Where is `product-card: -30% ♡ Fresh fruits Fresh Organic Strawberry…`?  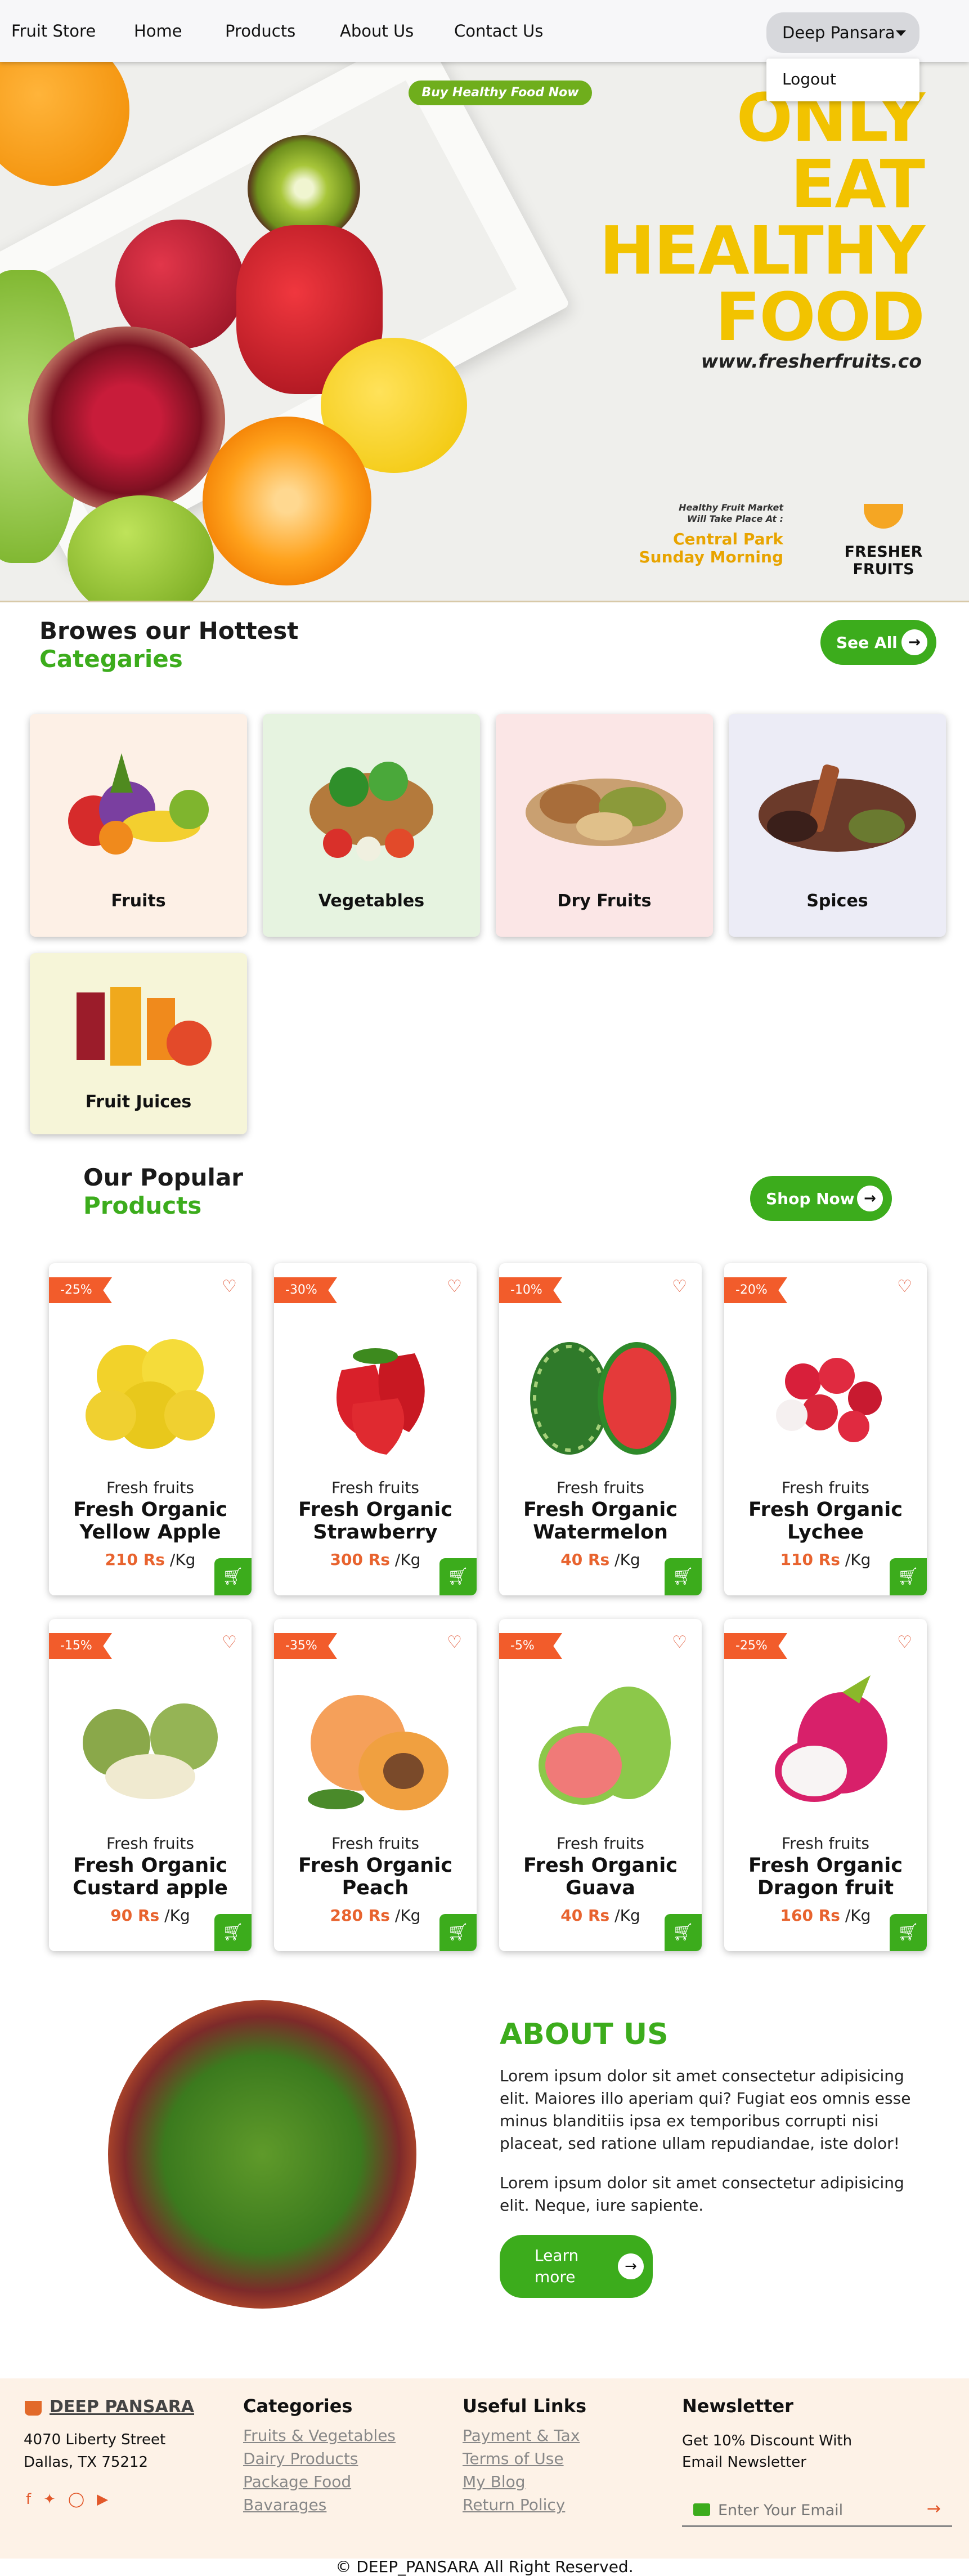 product-card: -30% ♡ Fresh fruits Fresh Organic Strawberry… is located at coordinates (376, 1429).